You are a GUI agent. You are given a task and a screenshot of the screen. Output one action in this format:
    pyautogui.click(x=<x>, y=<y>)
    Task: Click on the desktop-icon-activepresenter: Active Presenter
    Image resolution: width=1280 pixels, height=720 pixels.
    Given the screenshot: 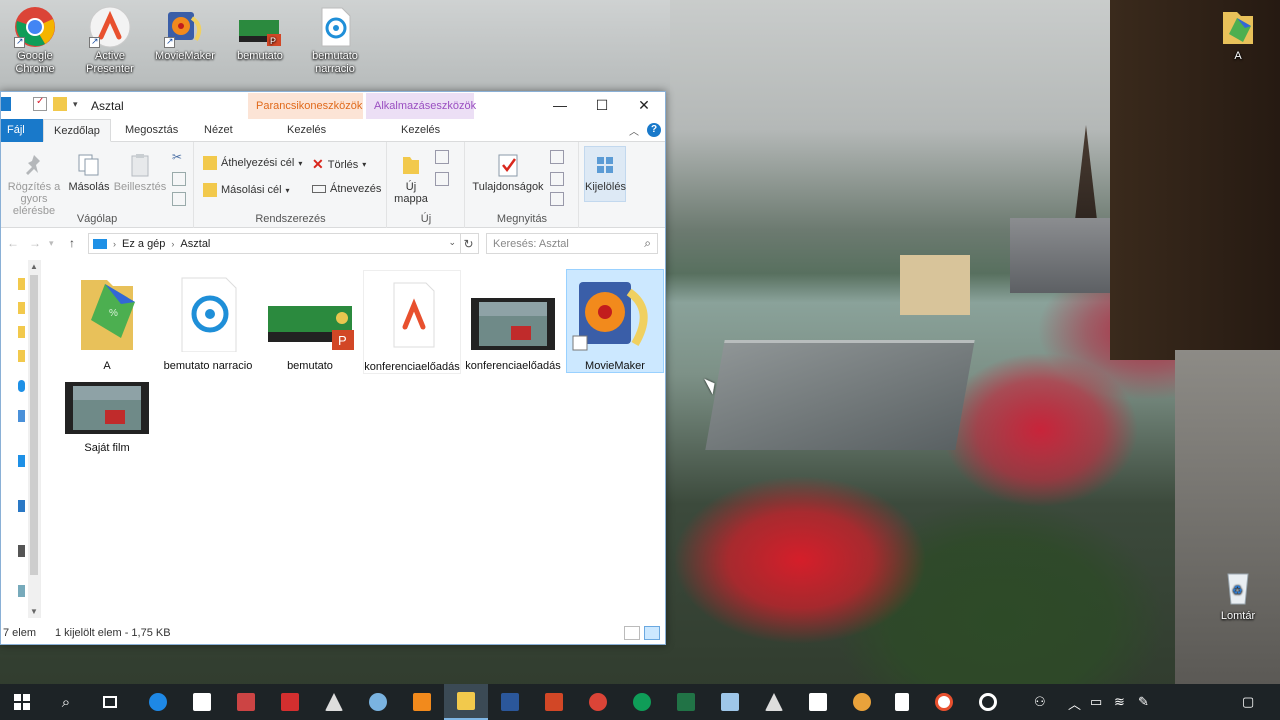 What is the action you would take?
    pyautogui.click(x=110, y=39)
    